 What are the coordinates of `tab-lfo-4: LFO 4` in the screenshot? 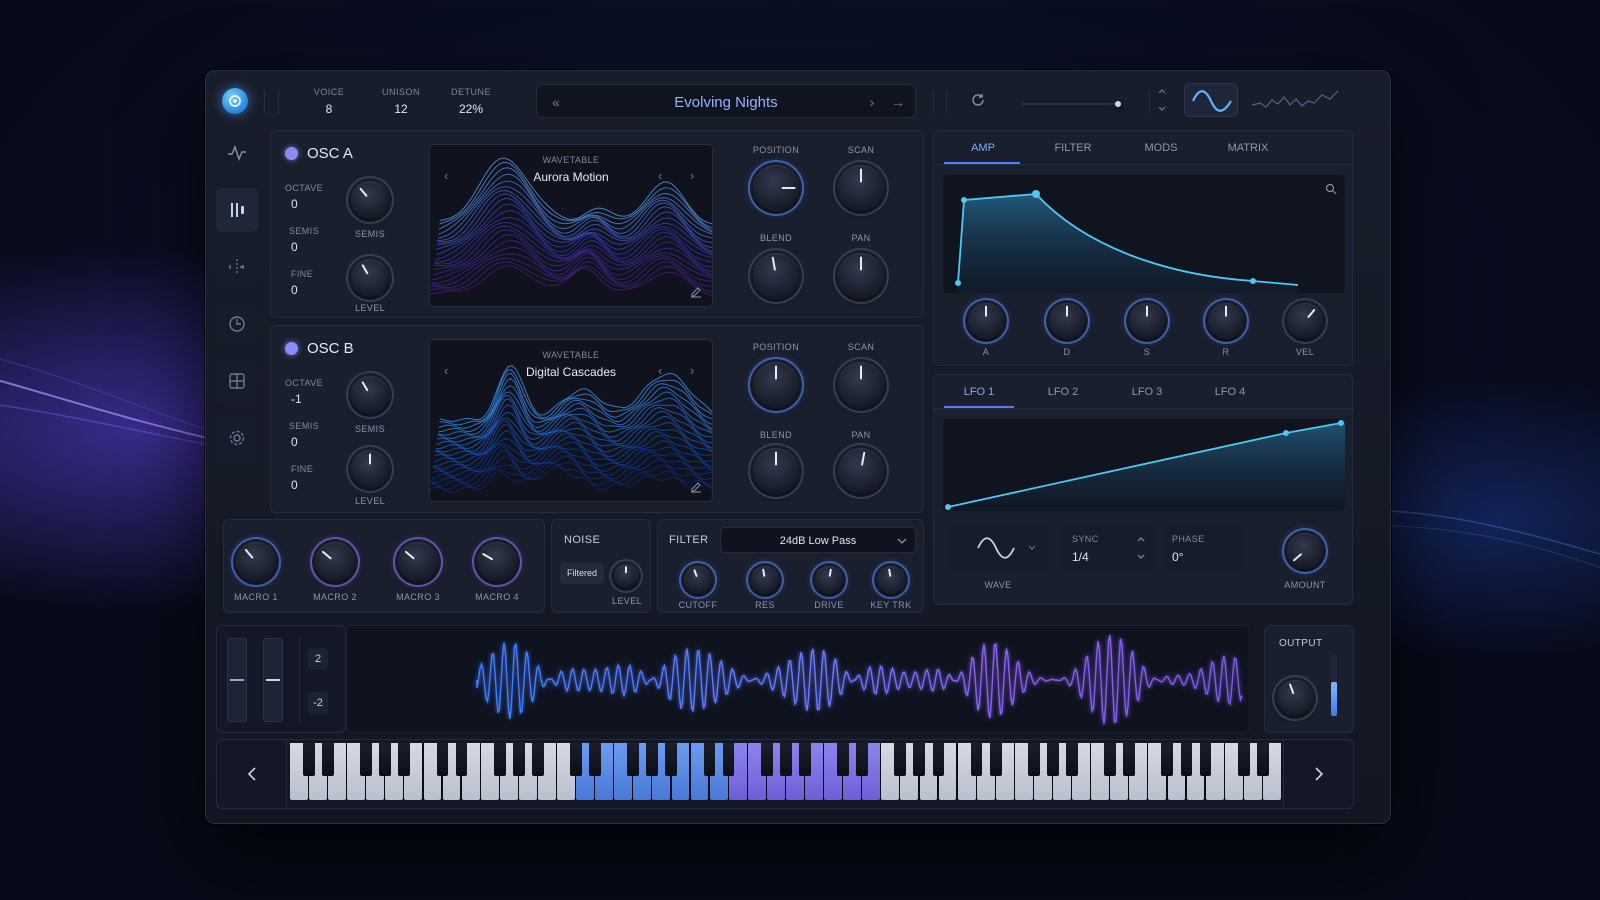 It's located at (1230, 392).